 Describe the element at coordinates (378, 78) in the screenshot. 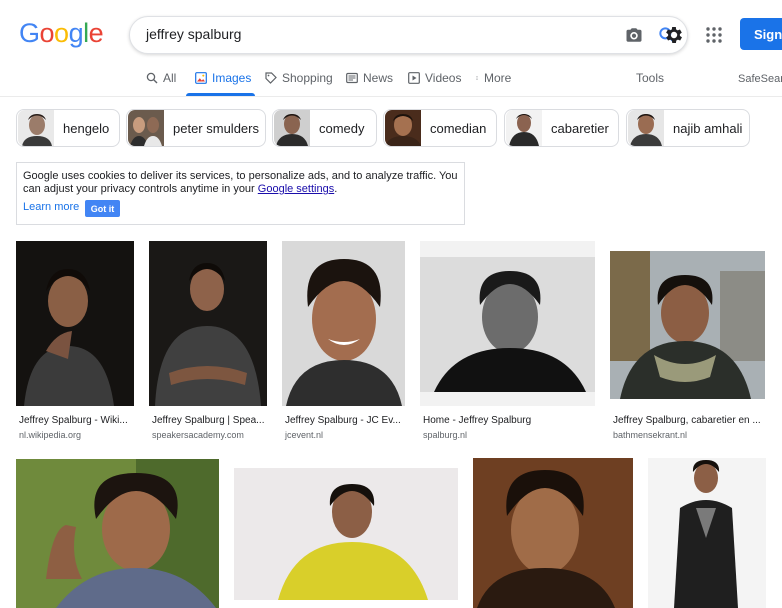

I see `tab-label: News` at that location.